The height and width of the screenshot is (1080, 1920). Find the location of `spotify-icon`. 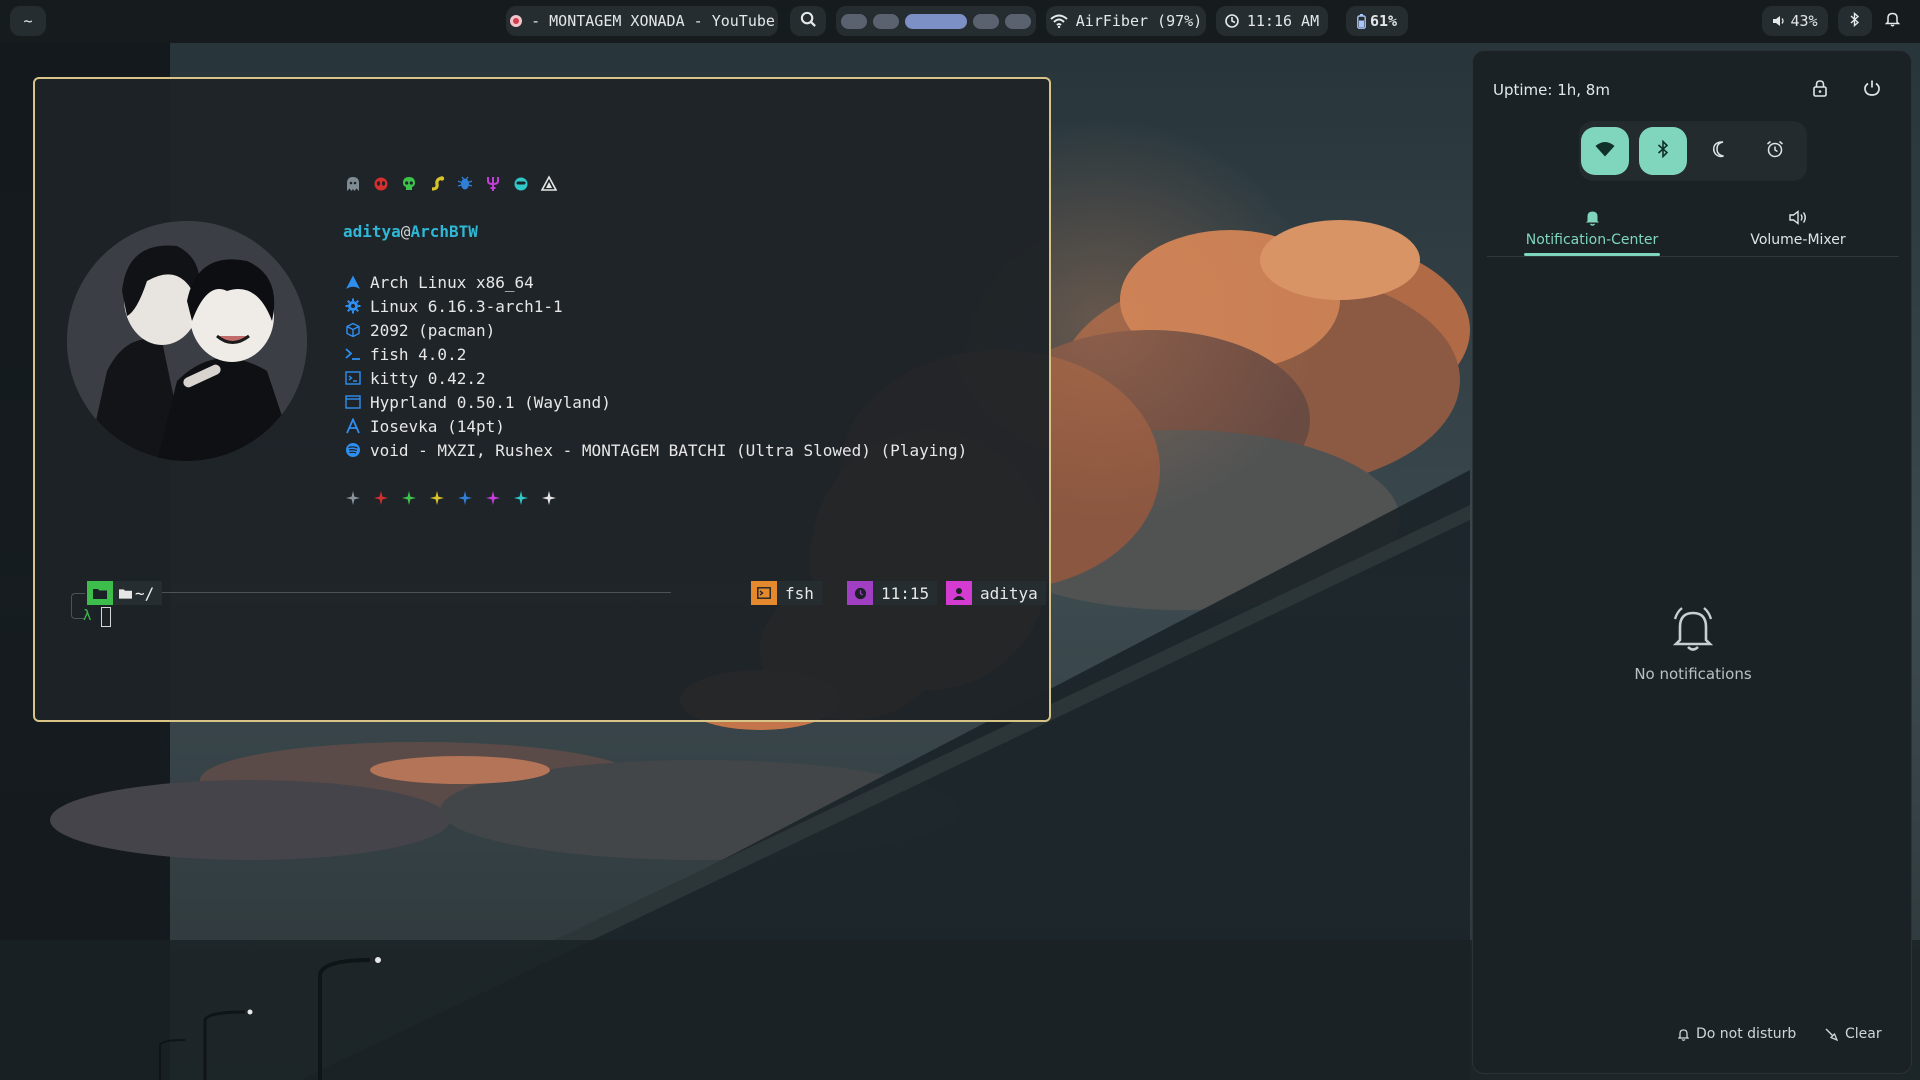

spotify-icon is located at coordinates (353, 450).